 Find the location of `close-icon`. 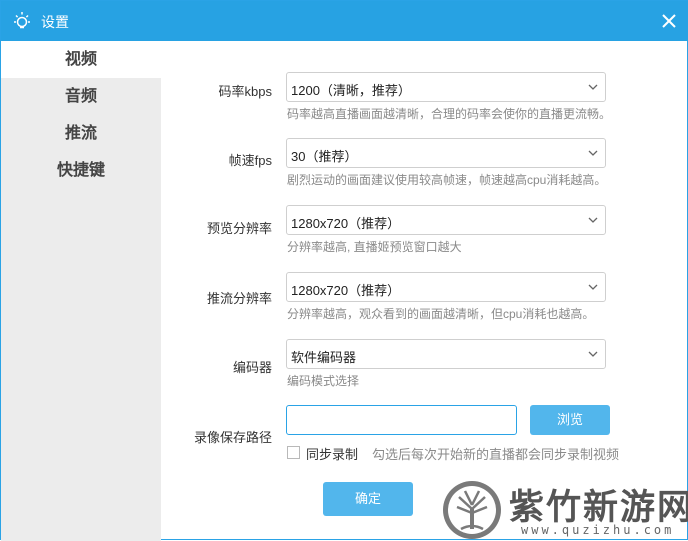

close-icon is located at coordinates (669, 21).